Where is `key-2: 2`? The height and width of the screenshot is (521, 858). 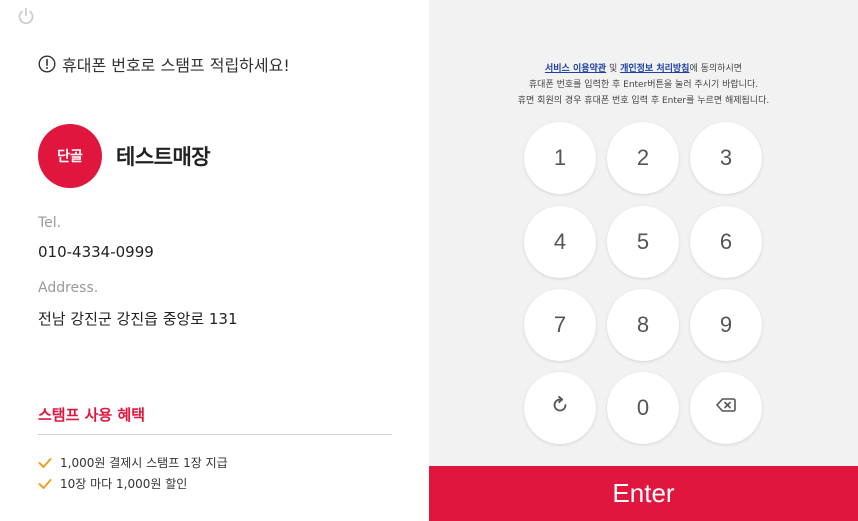 key-2: 2 is located at coordinates (643, 158).